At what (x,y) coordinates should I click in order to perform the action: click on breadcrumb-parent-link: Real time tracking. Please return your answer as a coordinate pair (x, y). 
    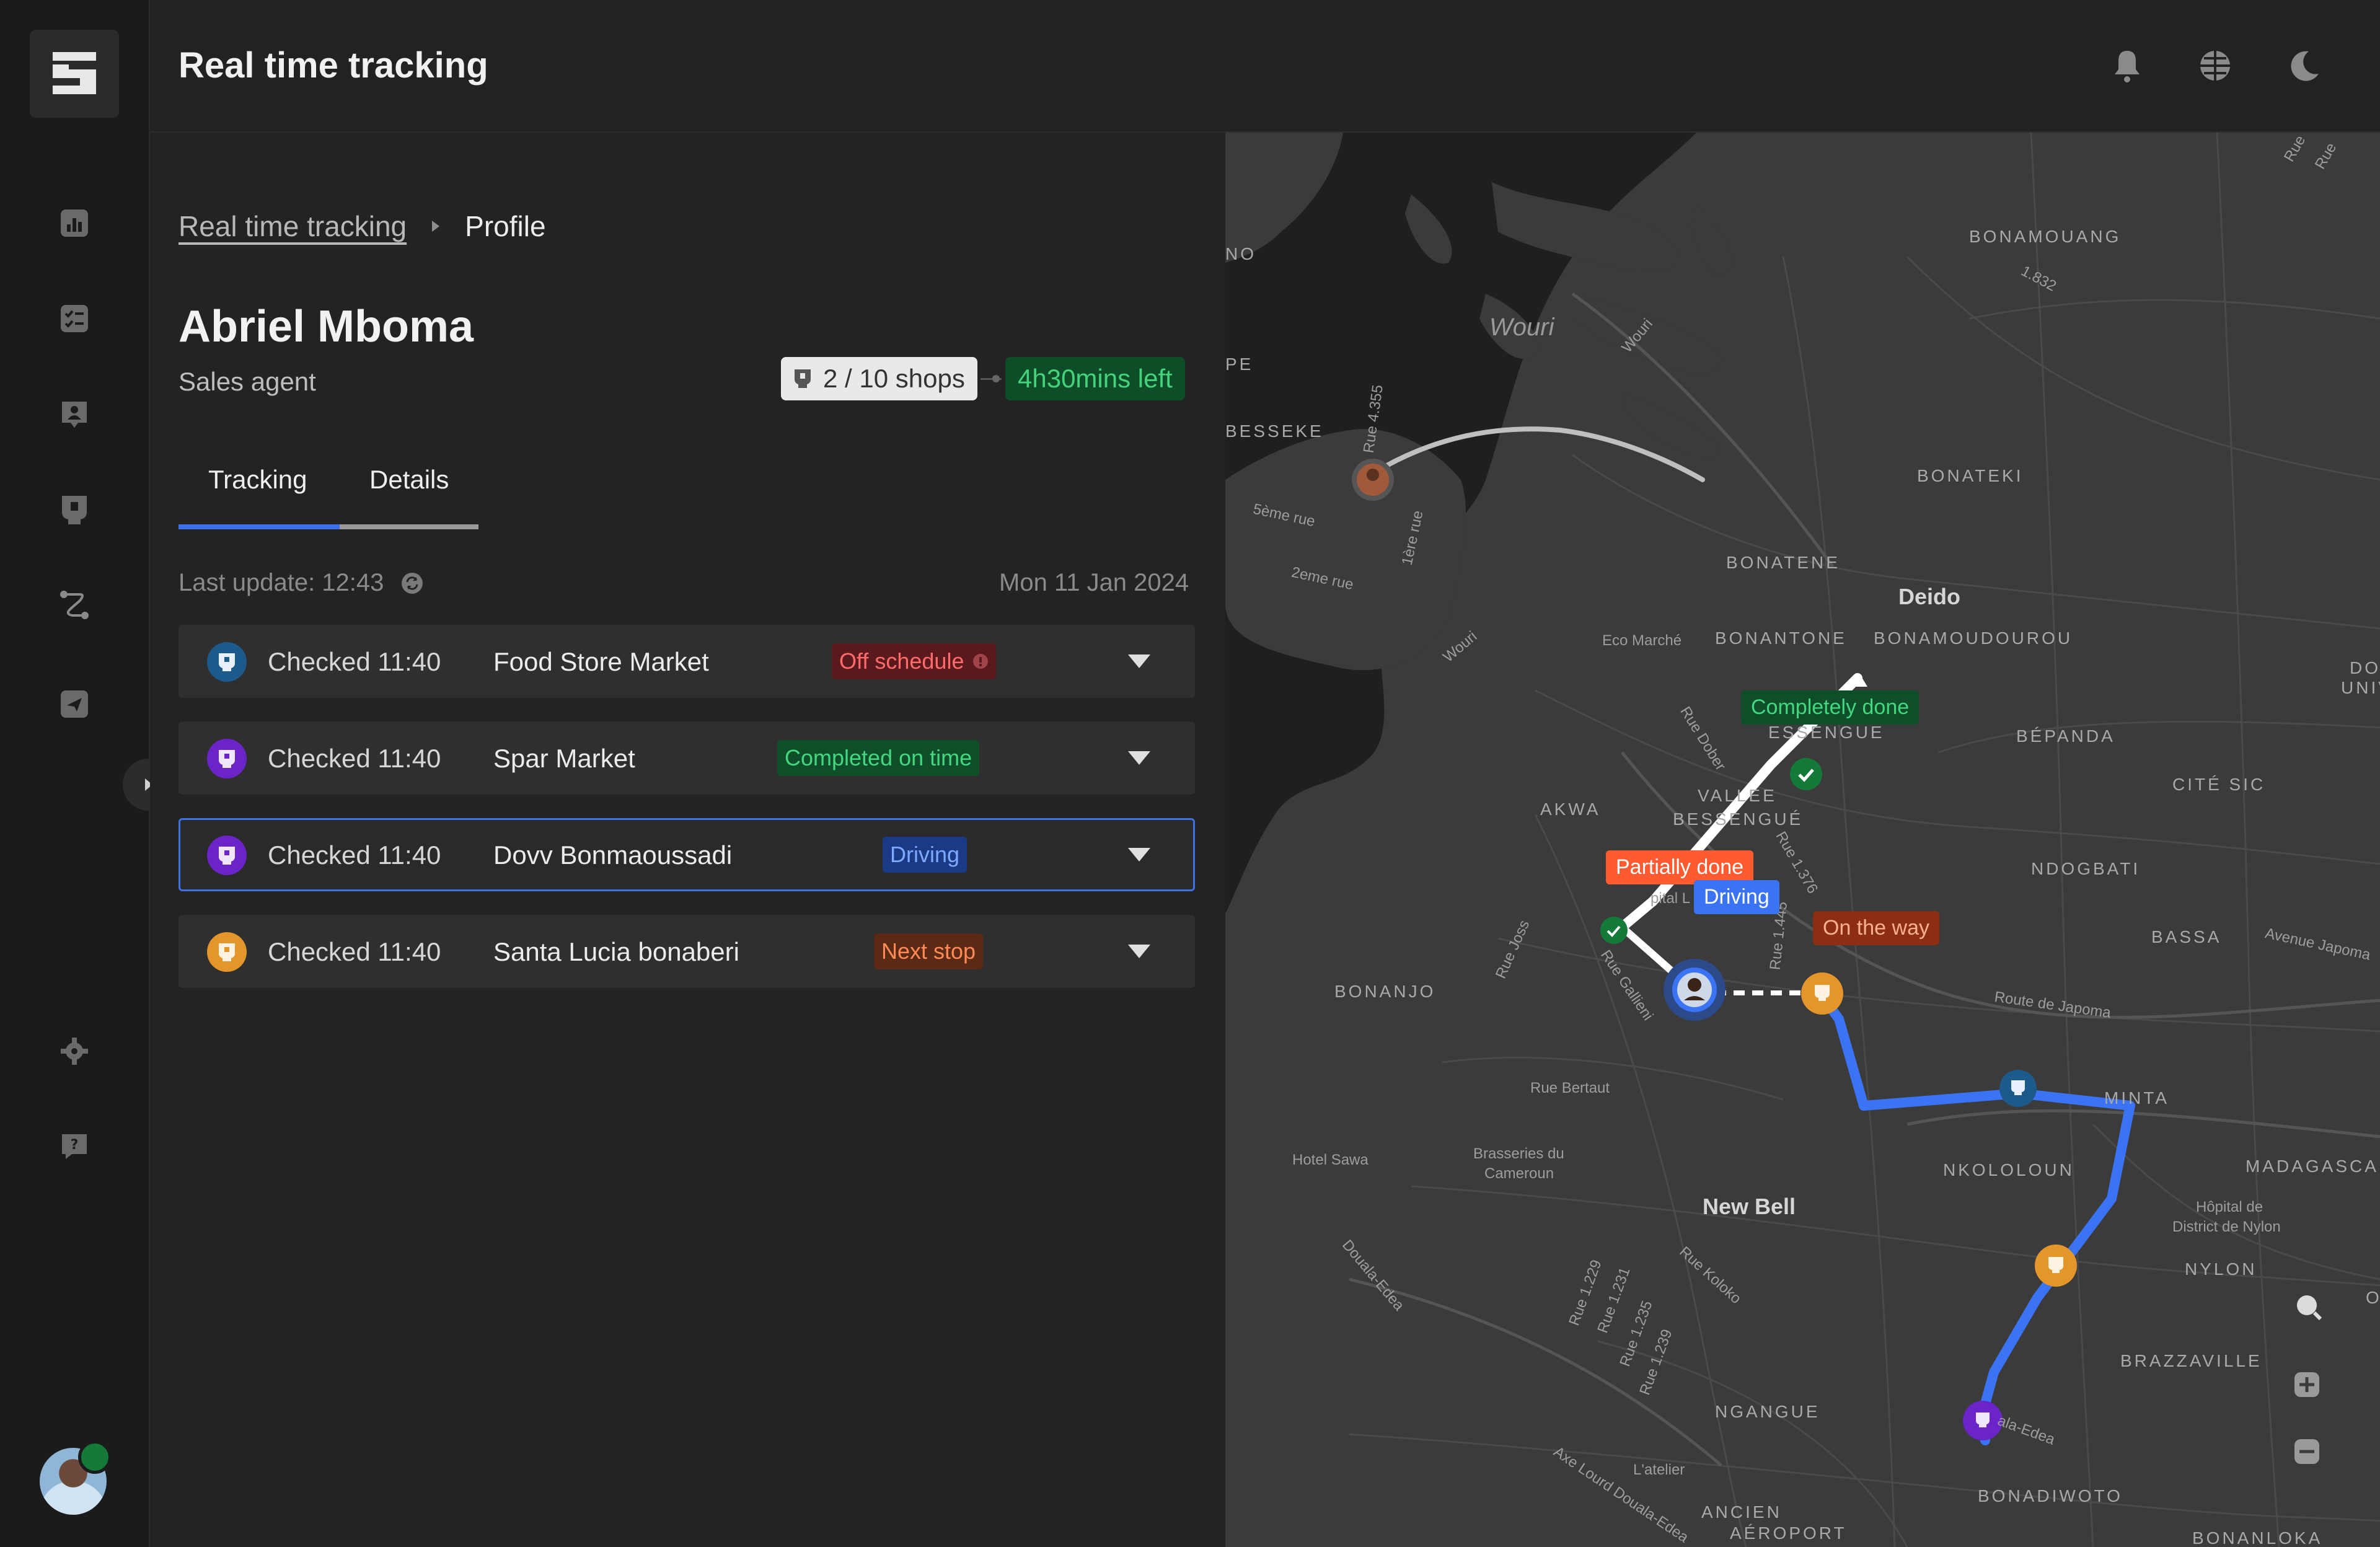
    Looking at the image, I should click on (292, 226).